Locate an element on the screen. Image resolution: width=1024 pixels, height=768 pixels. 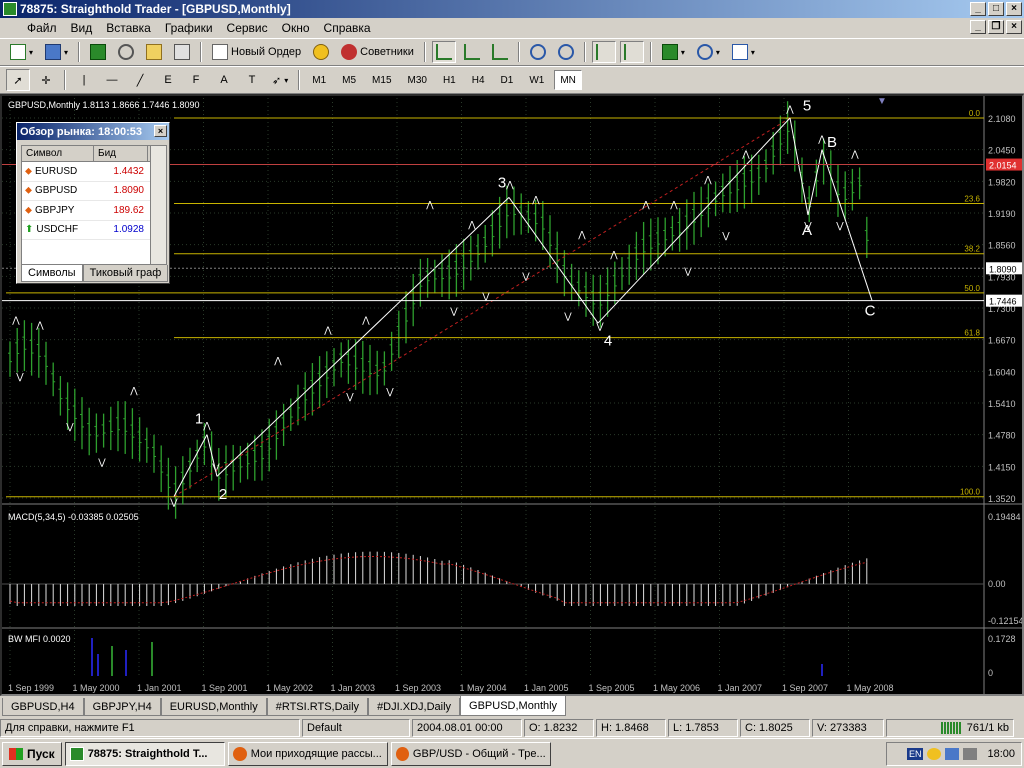
navigator-icon is located at coordinates (126, 52).